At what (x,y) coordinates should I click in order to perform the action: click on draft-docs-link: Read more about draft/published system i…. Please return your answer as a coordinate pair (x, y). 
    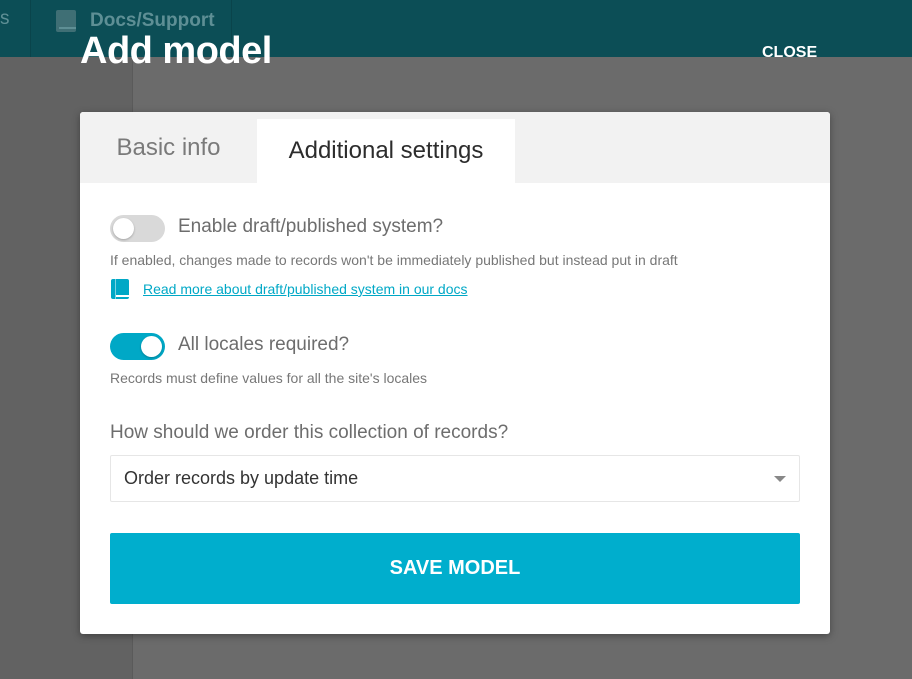
    Looking at the image, I should click on (289, 289).